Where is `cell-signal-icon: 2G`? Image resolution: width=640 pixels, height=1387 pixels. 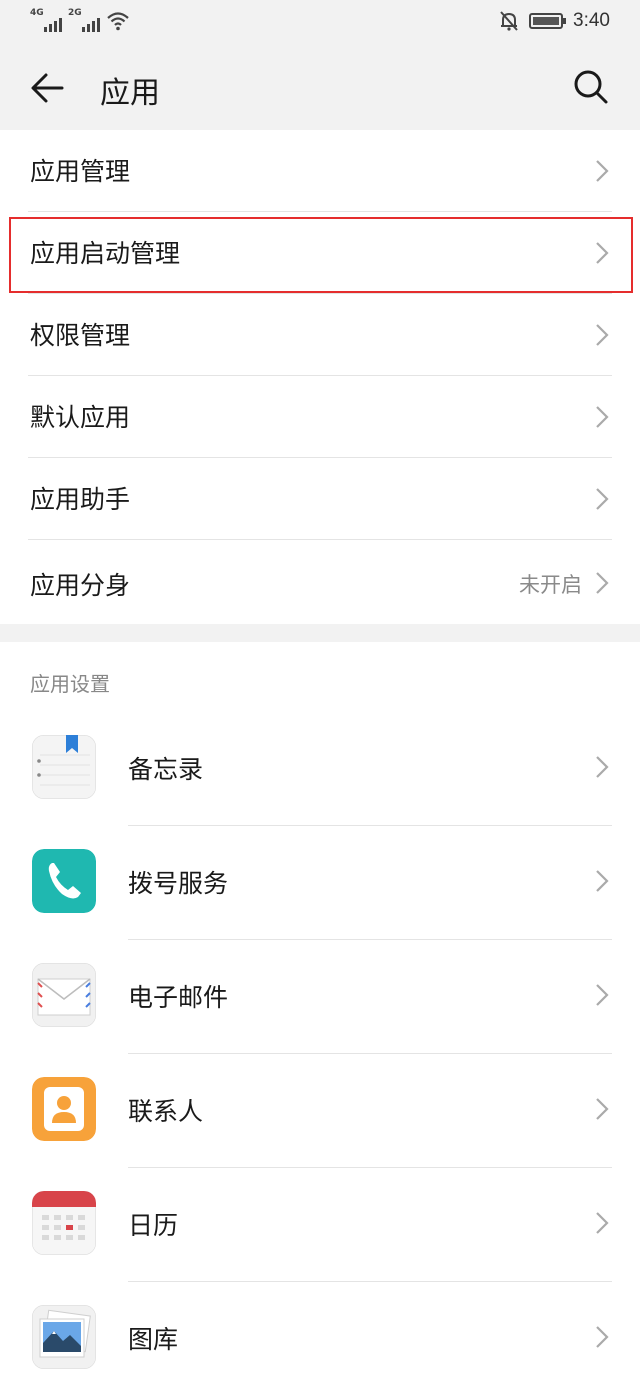
cell-signal-icon: 2G is located at coordinates (84, 20).